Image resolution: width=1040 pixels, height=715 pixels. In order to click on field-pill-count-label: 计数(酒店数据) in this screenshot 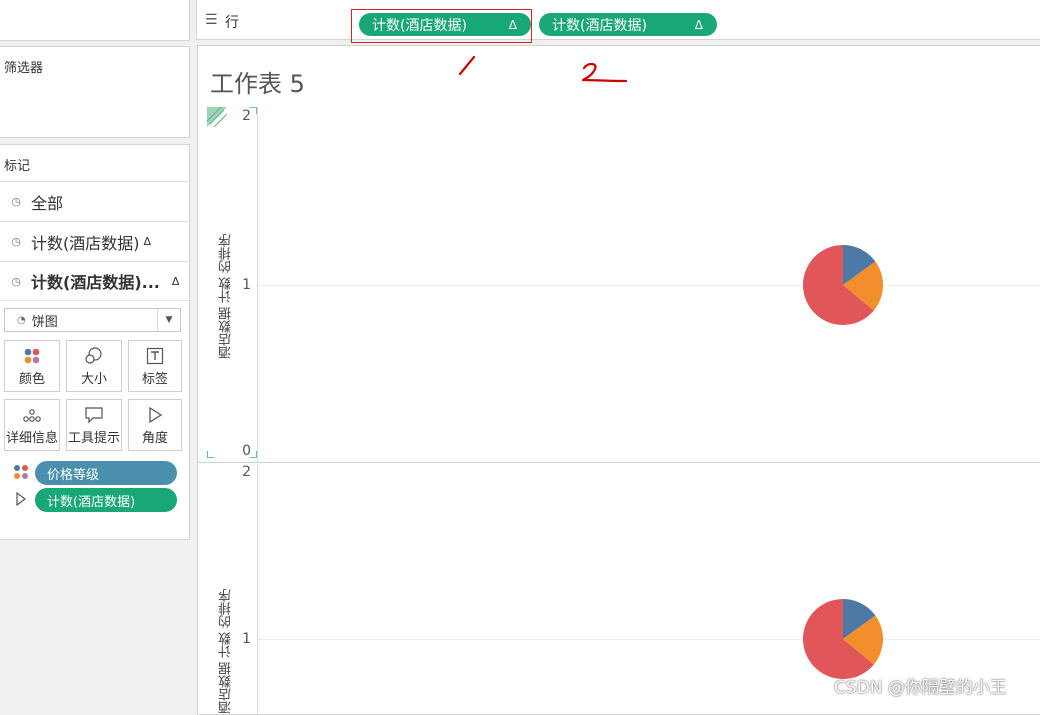, I will do `click(91, 502)`.